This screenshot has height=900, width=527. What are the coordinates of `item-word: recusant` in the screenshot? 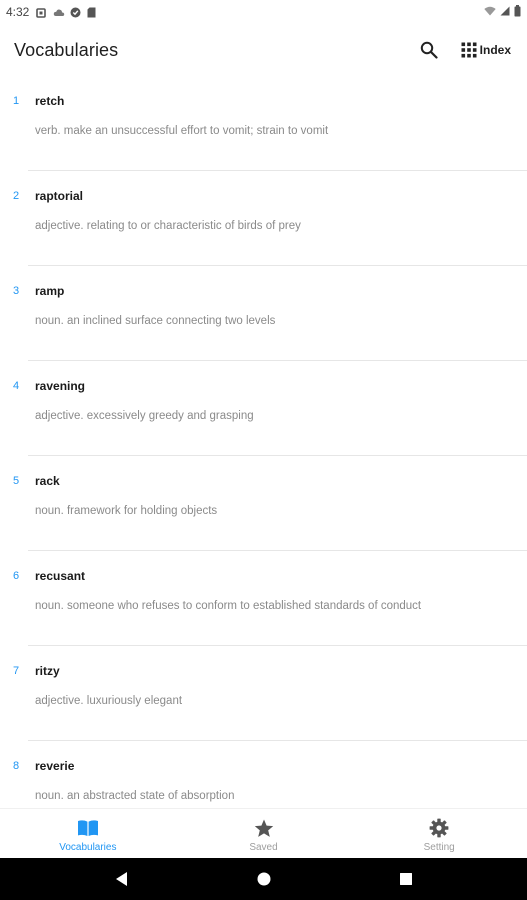 It's located at (60, 576).